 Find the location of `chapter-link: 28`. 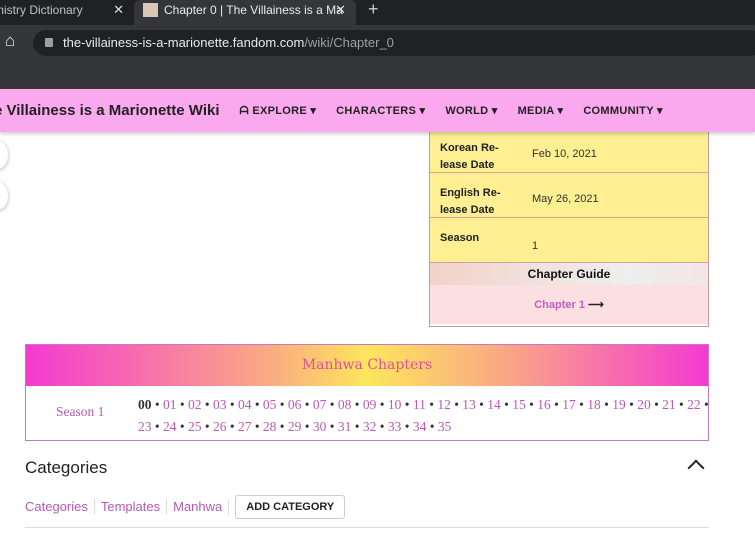

chapter-link: 28 is located at coordinates (270, 426).